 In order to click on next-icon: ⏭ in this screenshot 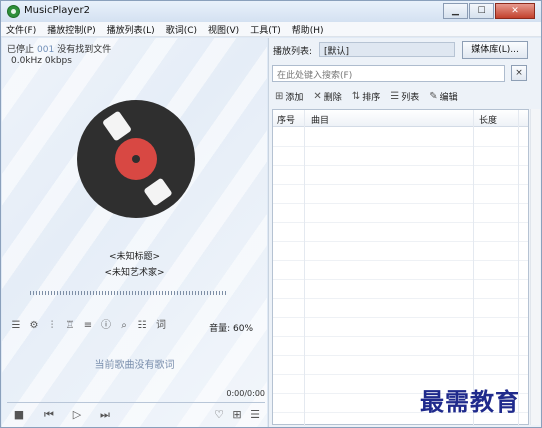, I will do `click(105, 415)`.